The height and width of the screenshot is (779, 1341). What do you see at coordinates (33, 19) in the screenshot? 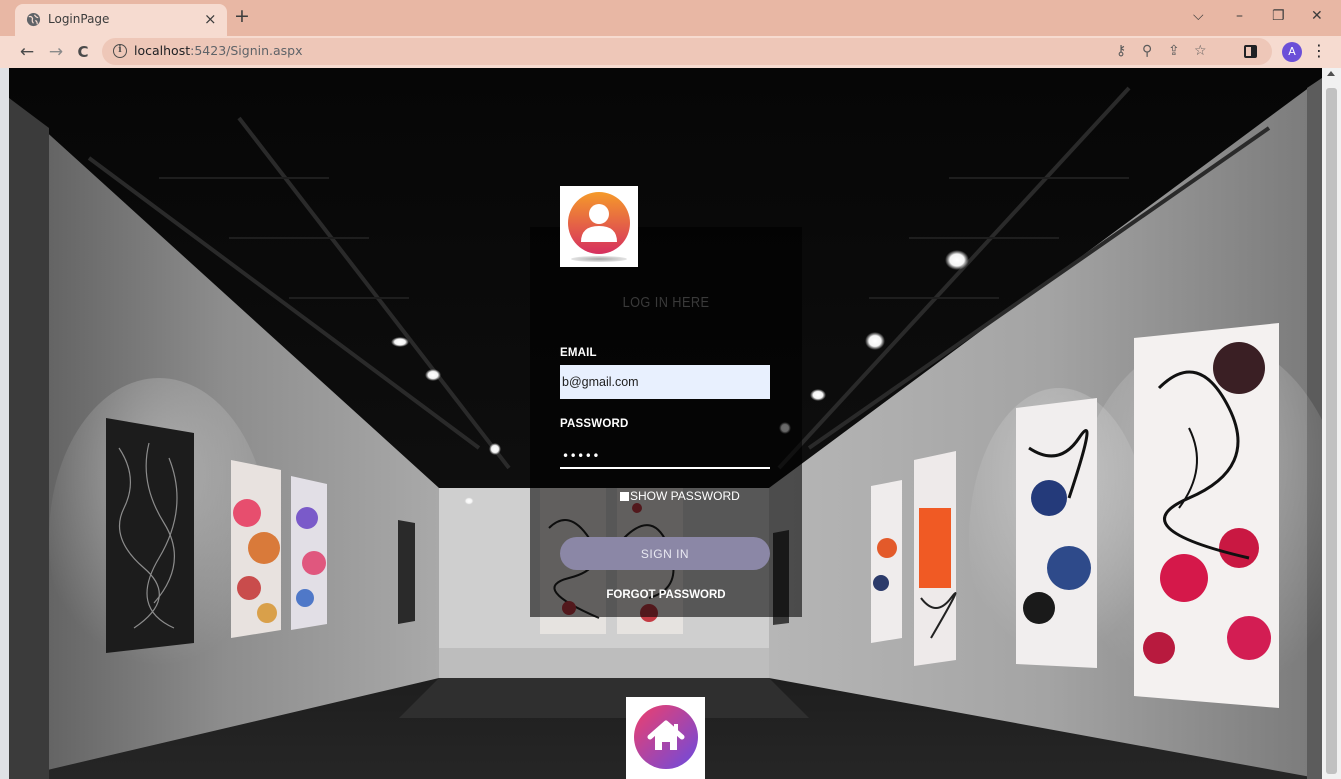
I see `globe-icon` at bounding box center [33, 19].